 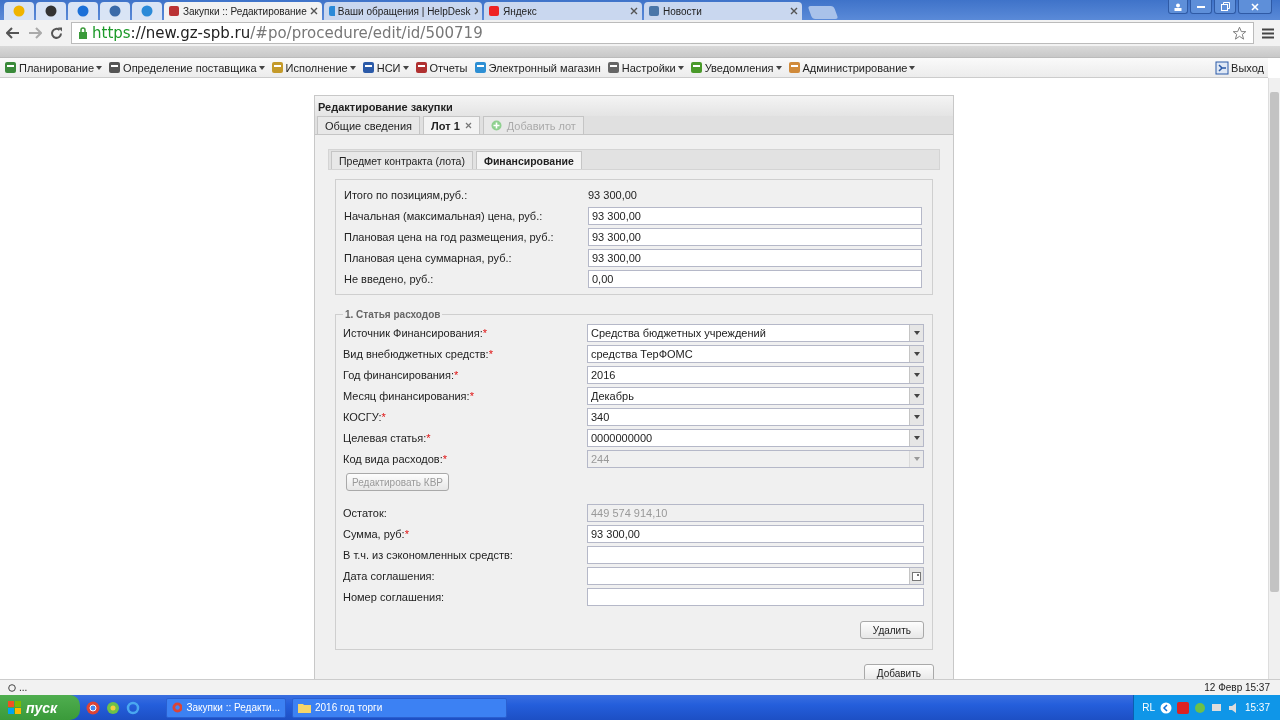 What do you see at coordinates (12, 687) in the screenshot?
I see `globe-icon` at bounding box center [12, 687].